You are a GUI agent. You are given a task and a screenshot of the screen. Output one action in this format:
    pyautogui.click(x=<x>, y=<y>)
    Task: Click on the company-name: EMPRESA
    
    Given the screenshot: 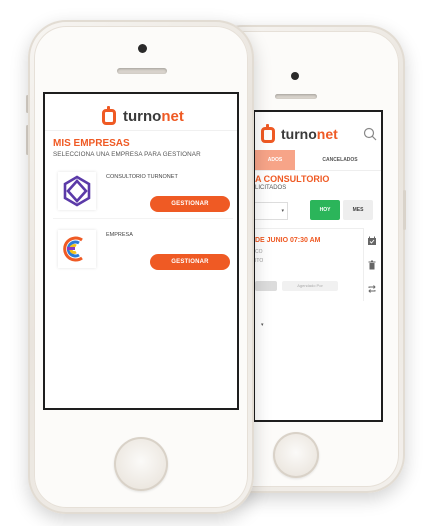 What is the action you would take?
    pyautogui.click(x=119, y=235)
    